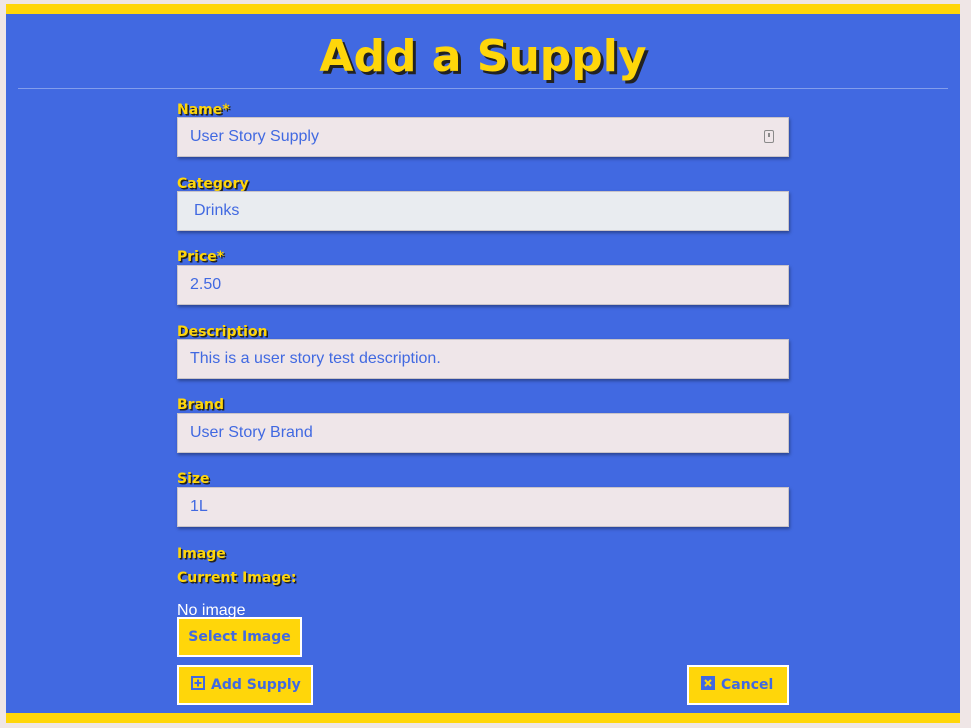  What do you see at coordinates (483, 507) in the screenshot?
I see `size-field: 1L` at bounding box center [483, 507].